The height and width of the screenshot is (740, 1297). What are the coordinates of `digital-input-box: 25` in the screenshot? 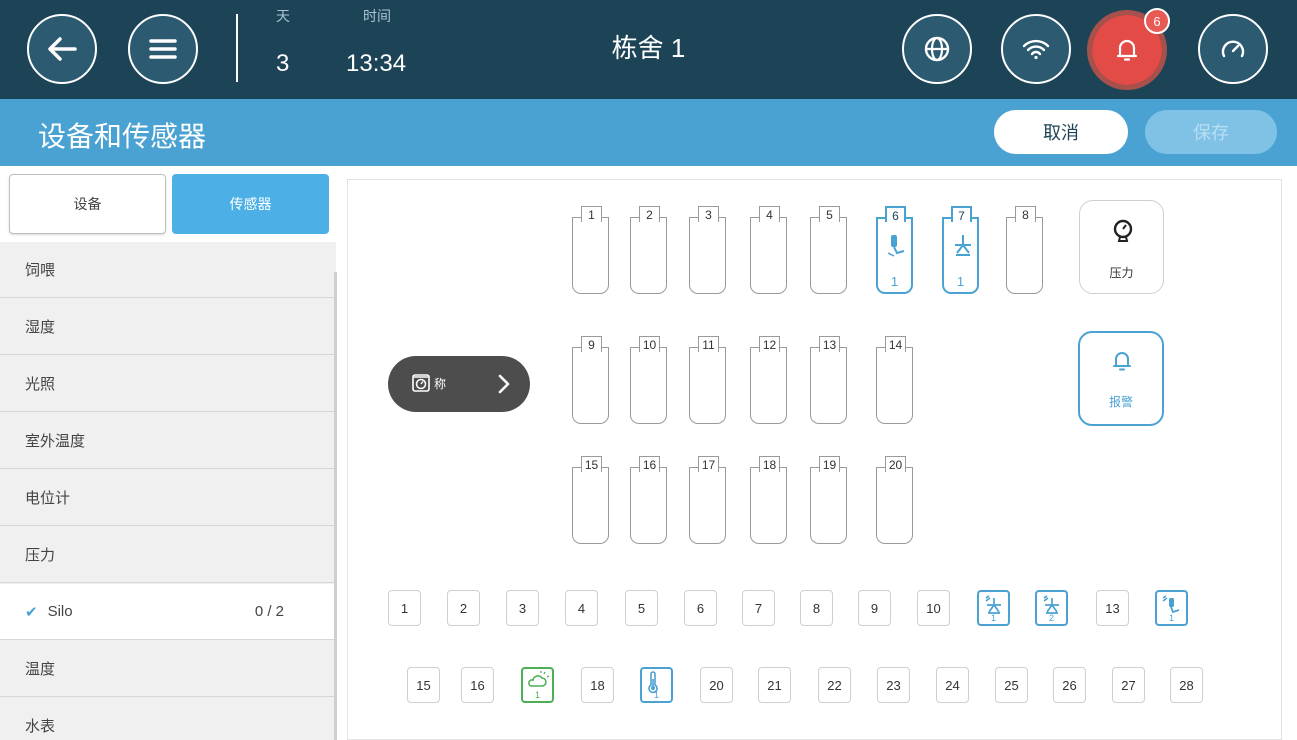 It's located at (1011, 685).